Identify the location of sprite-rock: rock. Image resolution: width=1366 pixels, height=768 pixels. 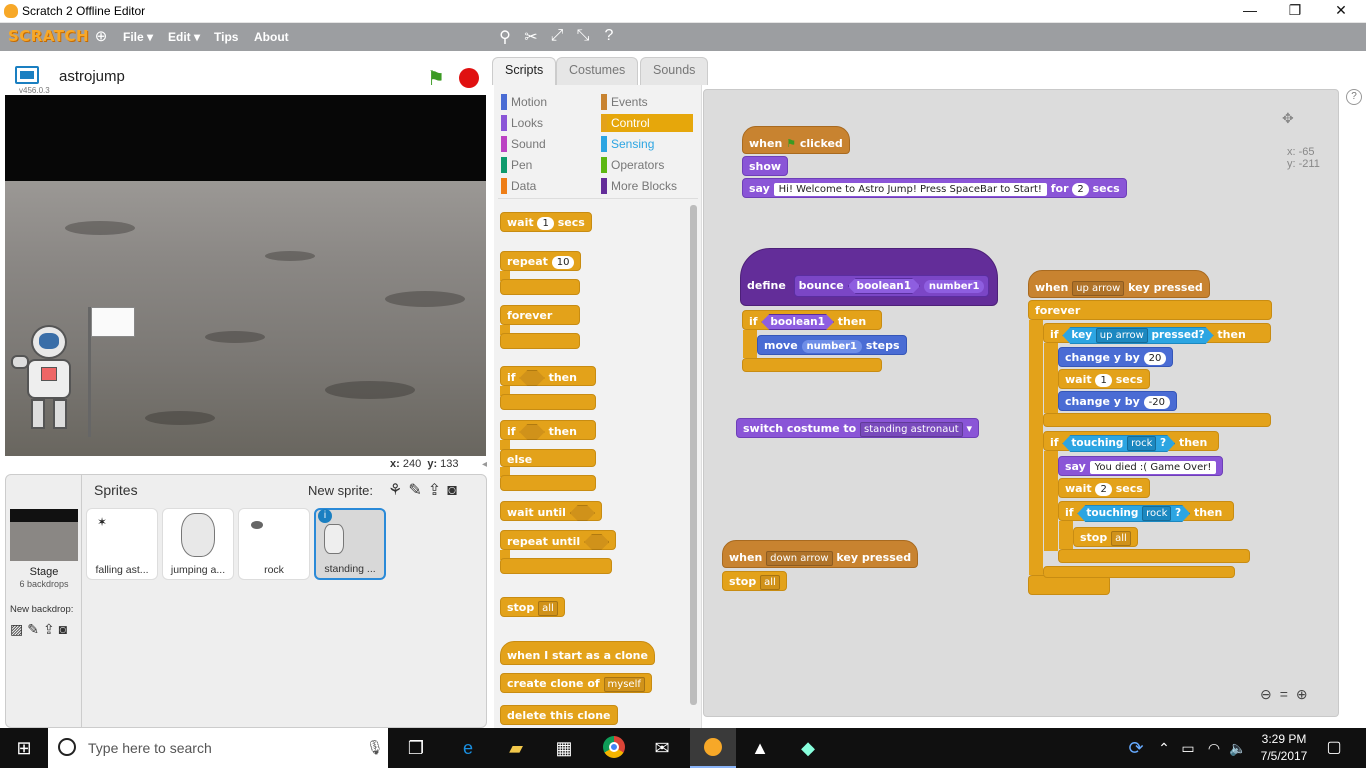
(274, 544).